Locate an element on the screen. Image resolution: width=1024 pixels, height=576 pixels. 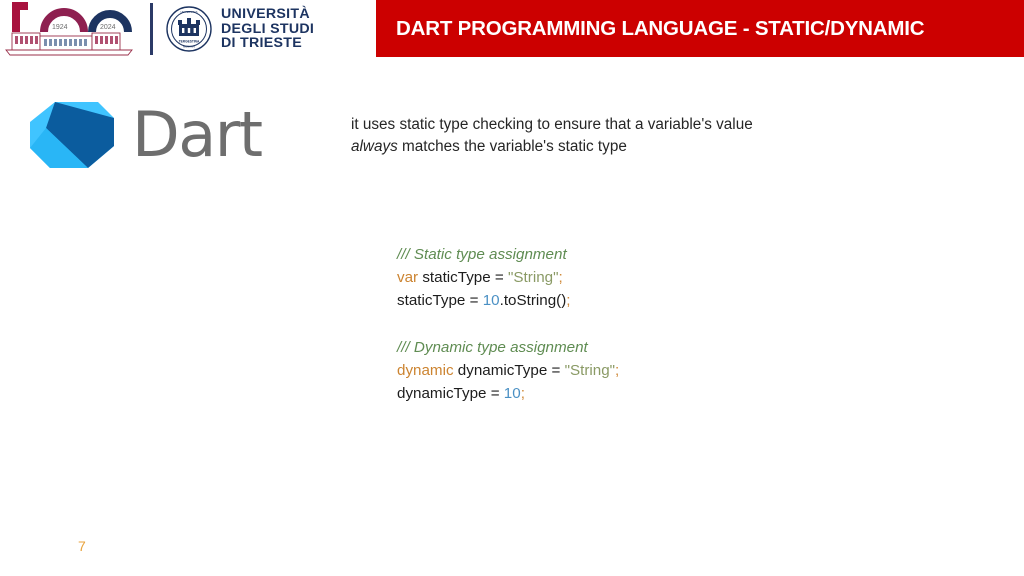
code-line: /// Dynamic type assignment is located at coordinates (508, 347).